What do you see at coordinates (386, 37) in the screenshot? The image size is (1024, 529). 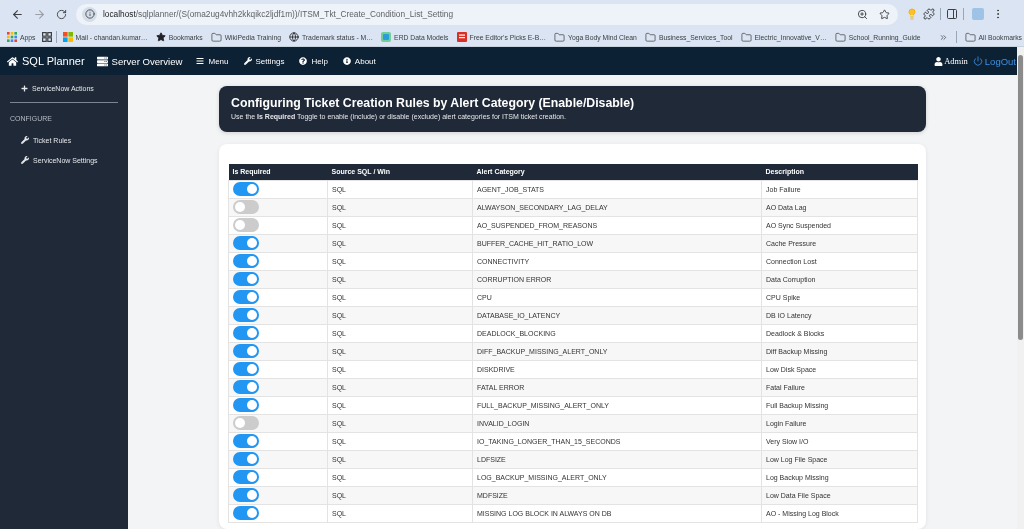 I see `diagram-icon` at bounding box center [386, 37].